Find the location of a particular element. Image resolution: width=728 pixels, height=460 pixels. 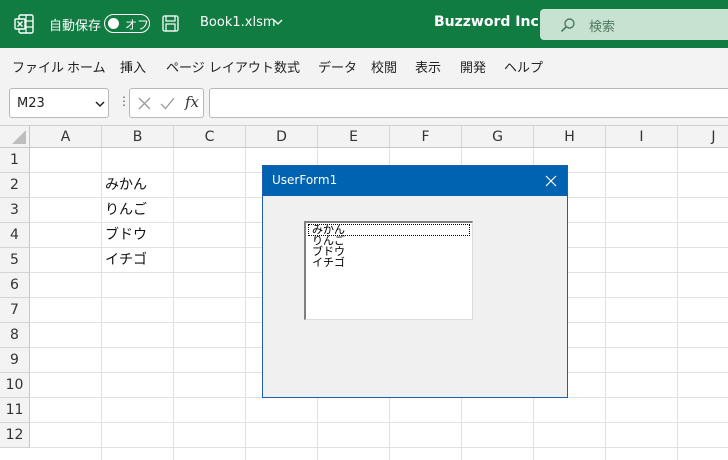

listbox-item: イチゴ is located at coordinates (328, 262).